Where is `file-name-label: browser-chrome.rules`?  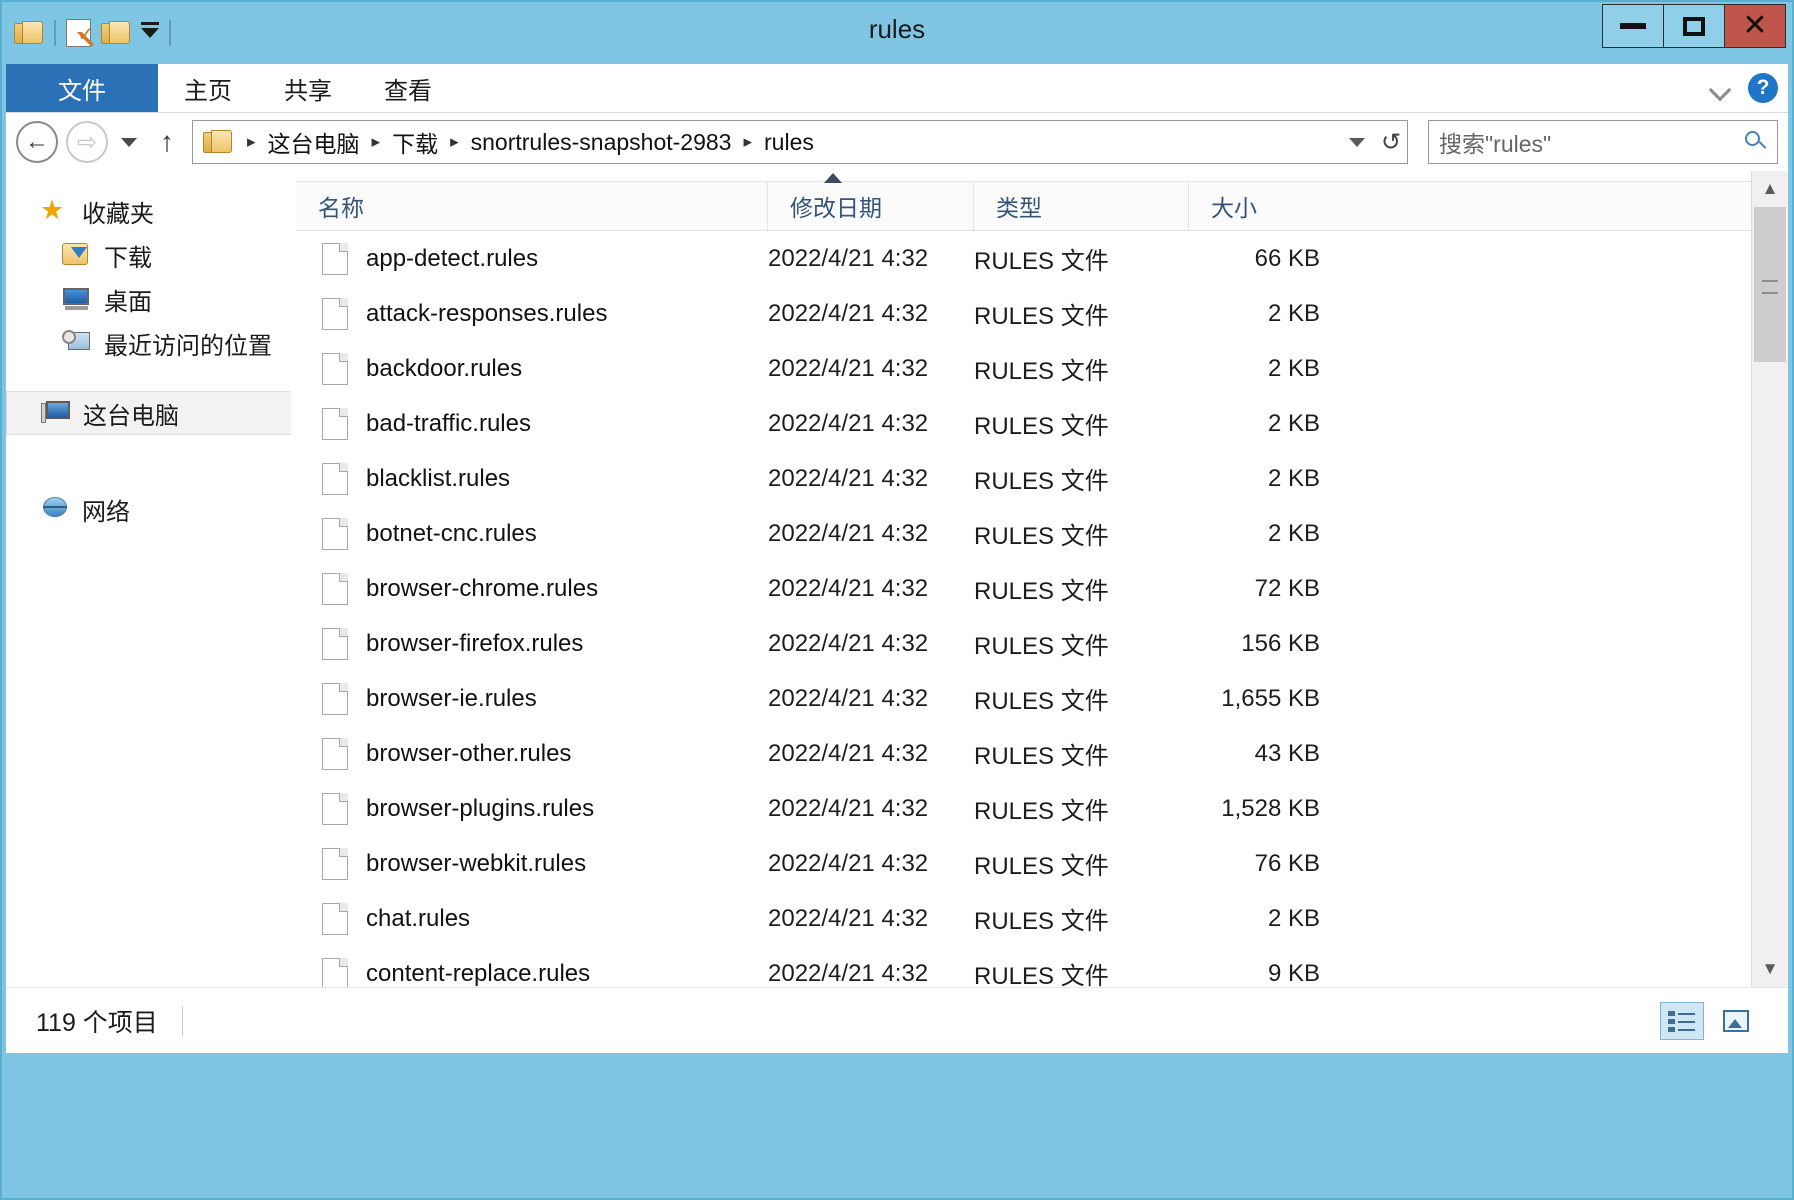 file-name-label: browser-chrome.rules is located at coordinates (482, 588).